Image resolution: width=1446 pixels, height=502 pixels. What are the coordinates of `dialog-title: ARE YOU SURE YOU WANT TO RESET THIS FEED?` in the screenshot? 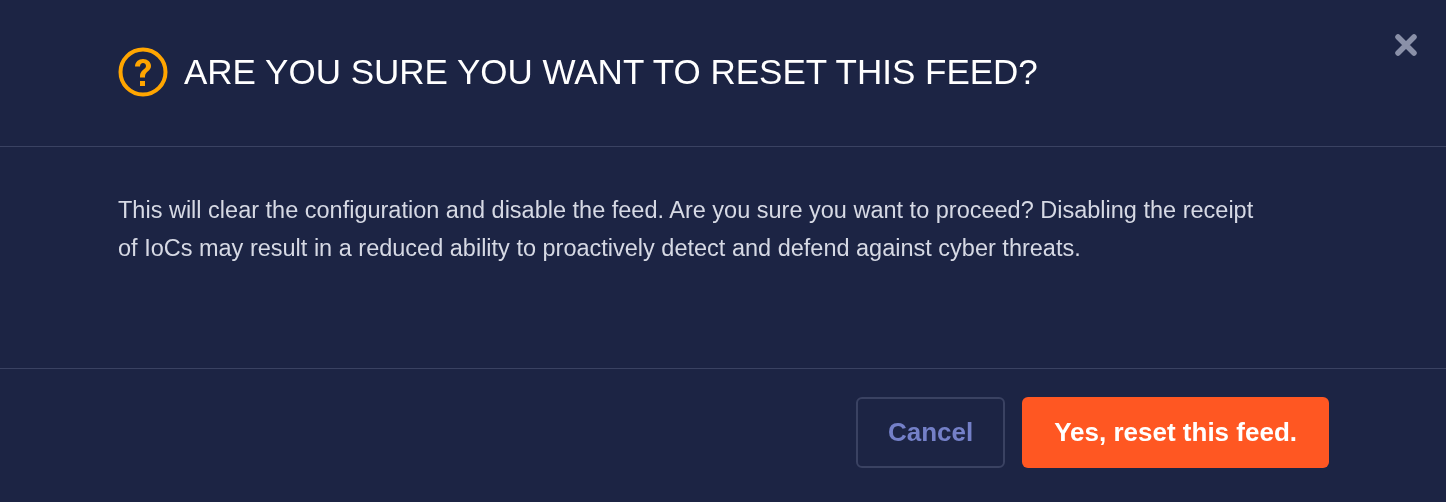 It's located at (611, 72).